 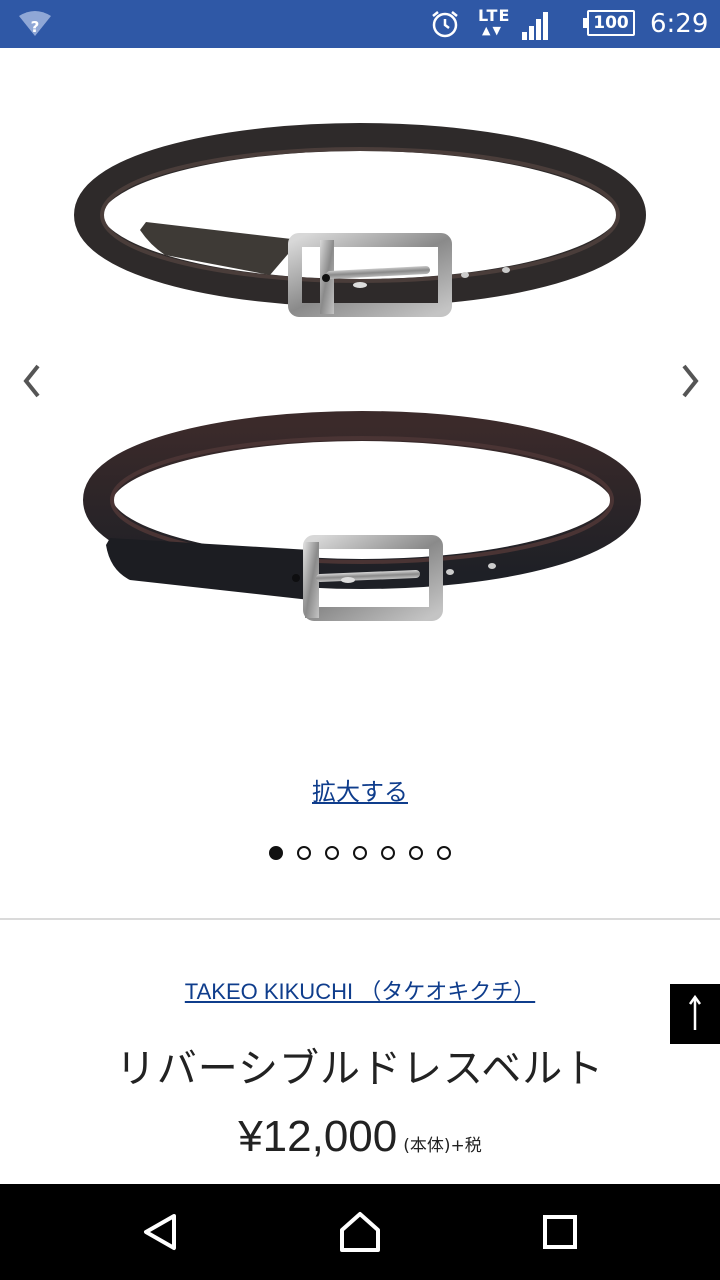 What do you see at coordinates (536, 25) in the screenshot?
I see `signal-icon` at bounding box center [536, 25].